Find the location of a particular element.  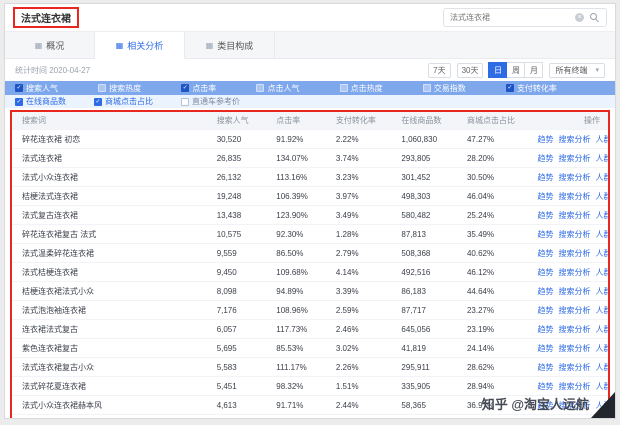

metric-cell: 3.19% is located at coordinates (360, 416).